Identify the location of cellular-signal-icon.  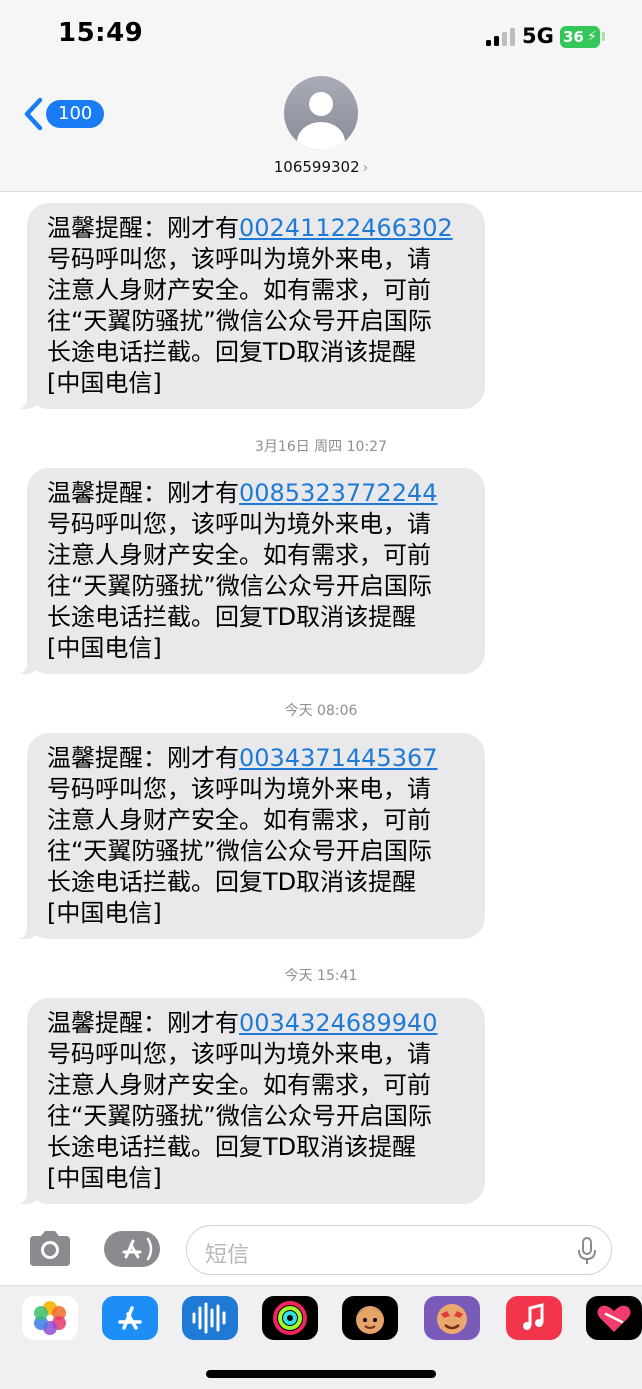
(501, 37).